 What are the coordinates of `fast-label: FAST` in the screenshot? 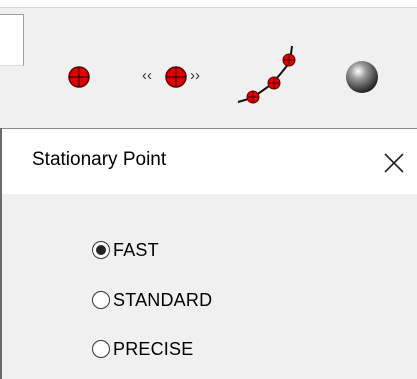 It's located at (136, 249).